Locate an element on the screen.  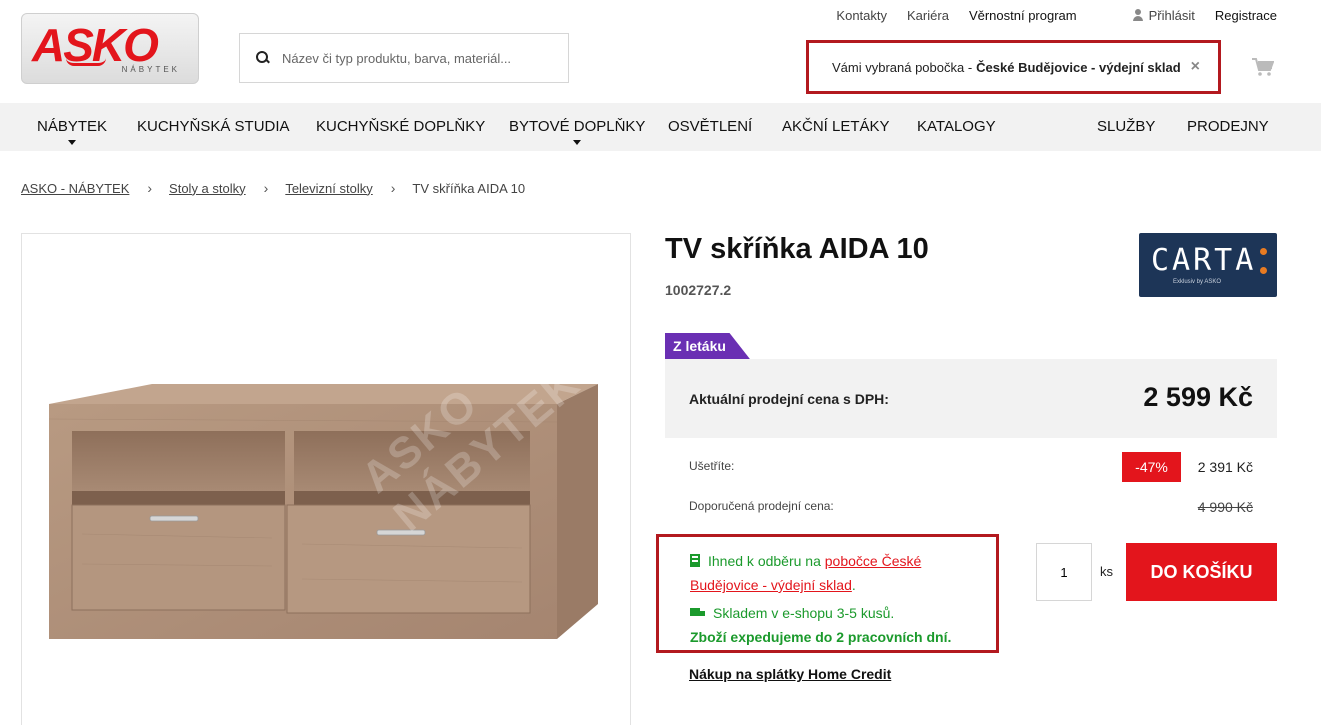
eshop-availability: Skladem v e-shopu 3-5 kusů. is located at coordinates (792, 613).